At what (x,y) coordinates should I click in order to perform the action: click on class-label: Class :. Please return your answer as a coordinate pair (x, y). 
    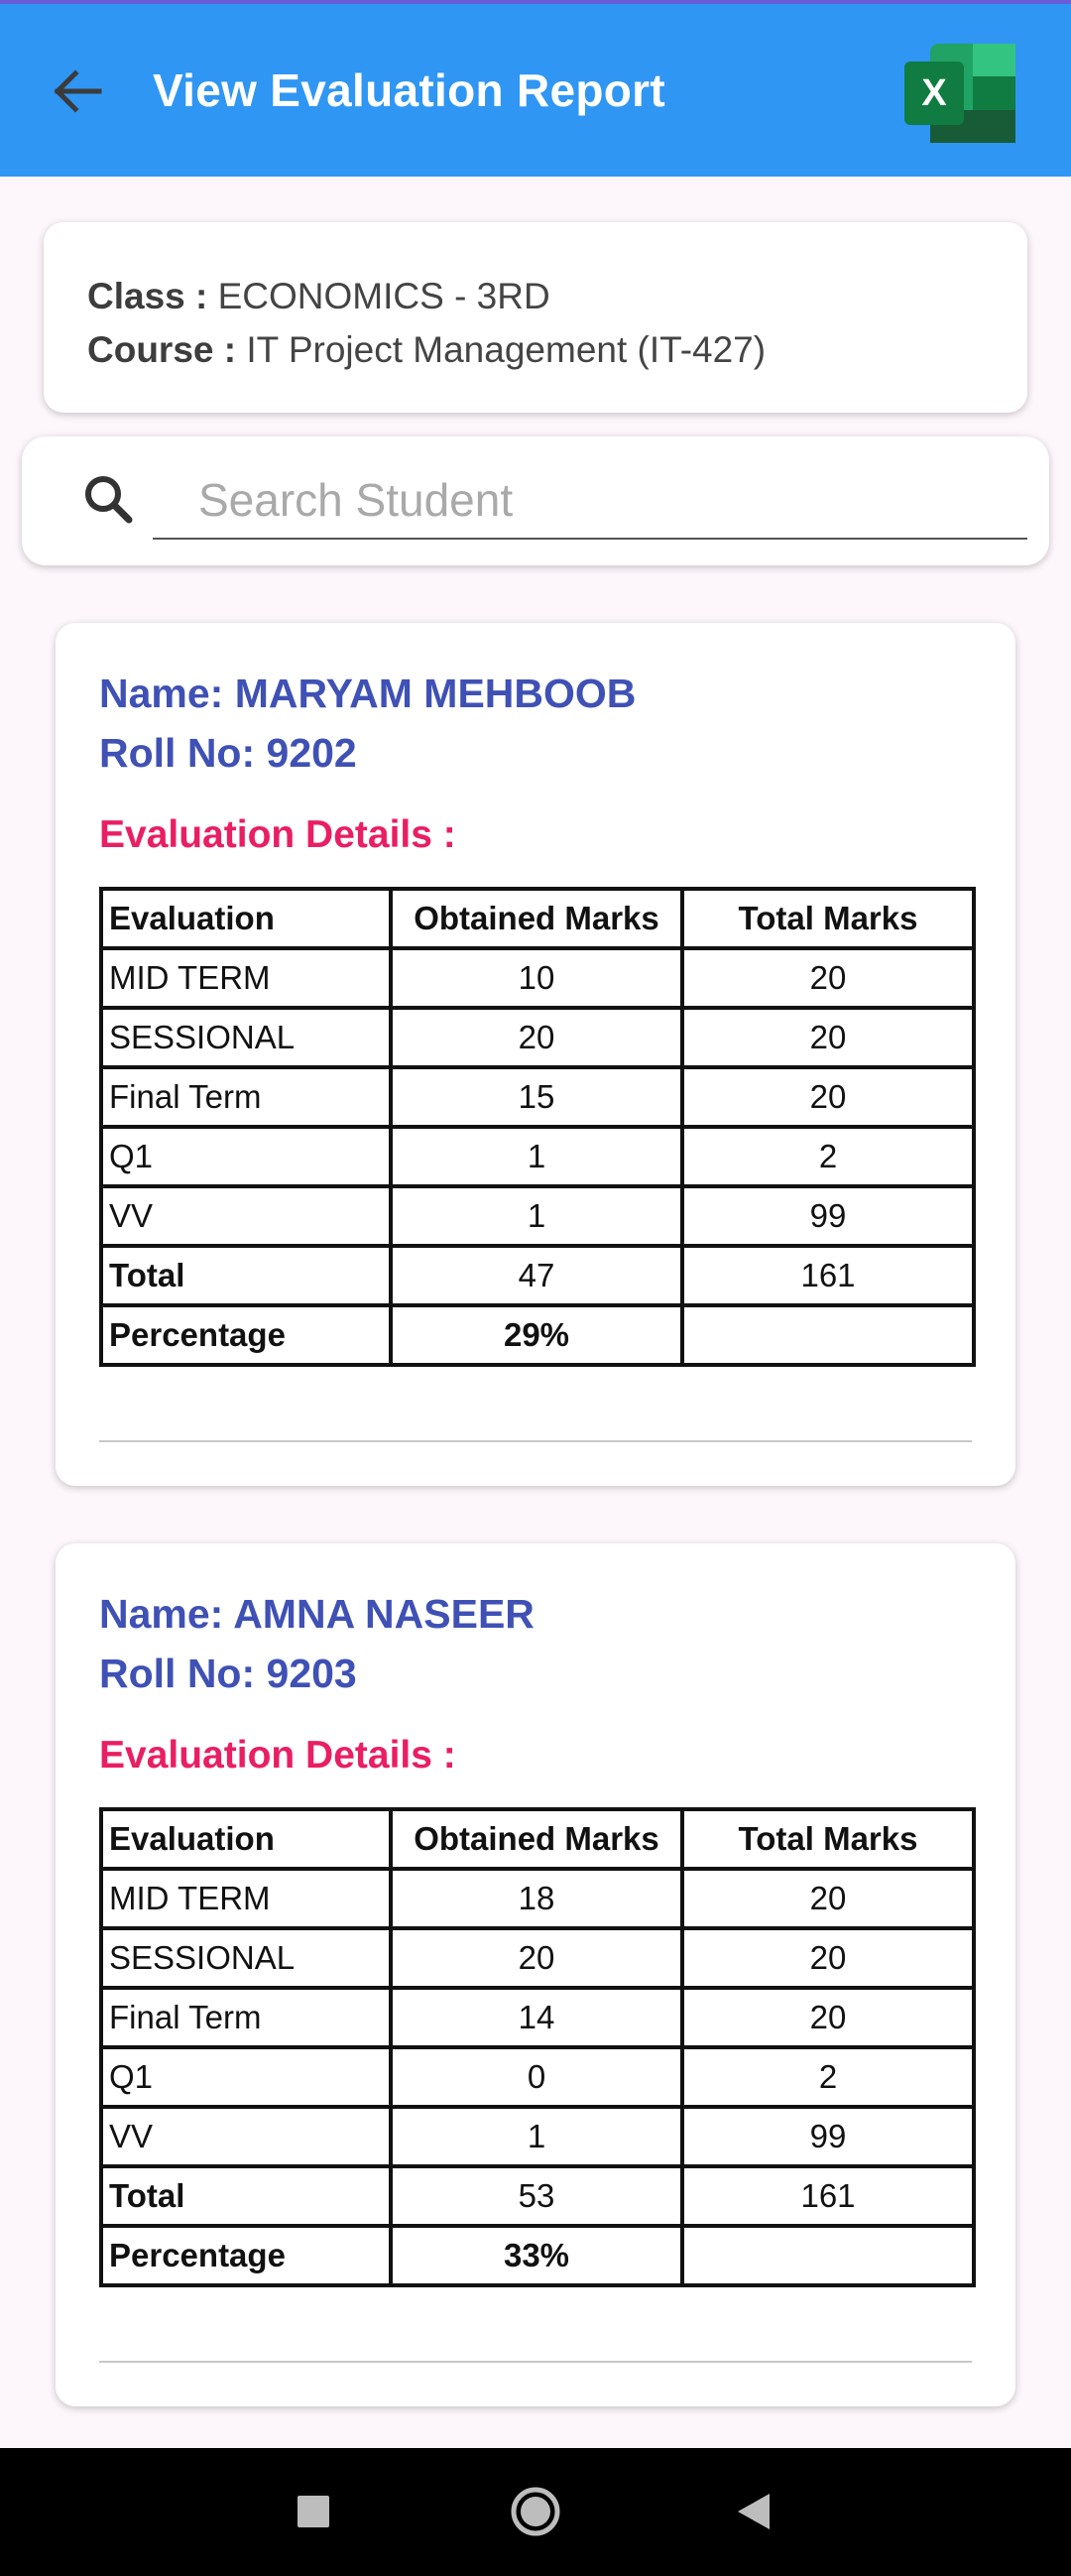
    Looking at the image, I should click on (147, 296).